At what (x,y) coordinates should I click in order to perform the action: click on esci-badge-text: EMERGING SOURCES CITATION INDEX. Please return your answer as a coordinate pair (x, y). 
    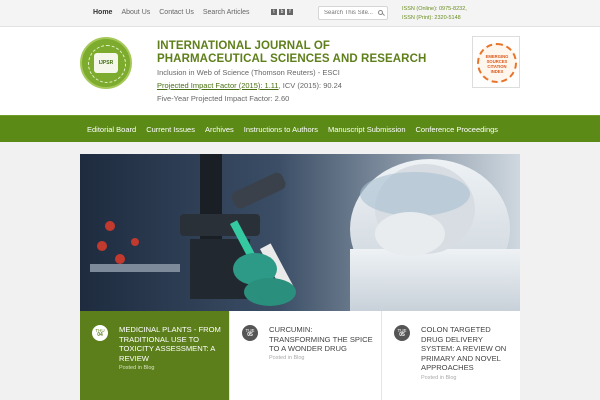
    Looking at the image, I should click on (497, 64).